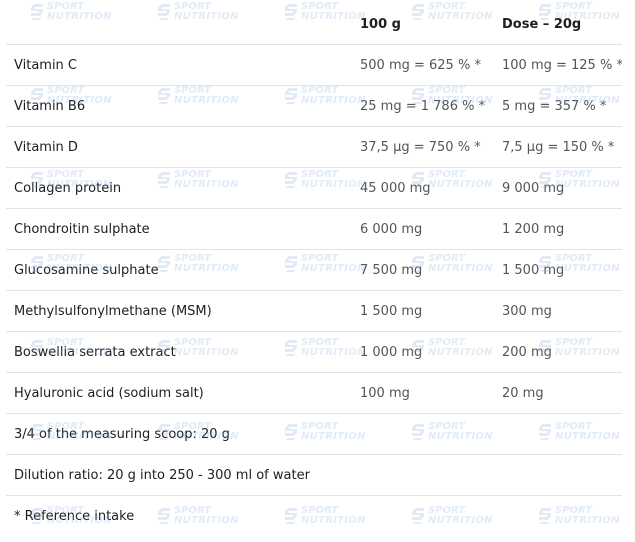 This screenshot has height=542, width=635. I want to click on amount-per-dose: 1 500 mg, so click(558, 270).